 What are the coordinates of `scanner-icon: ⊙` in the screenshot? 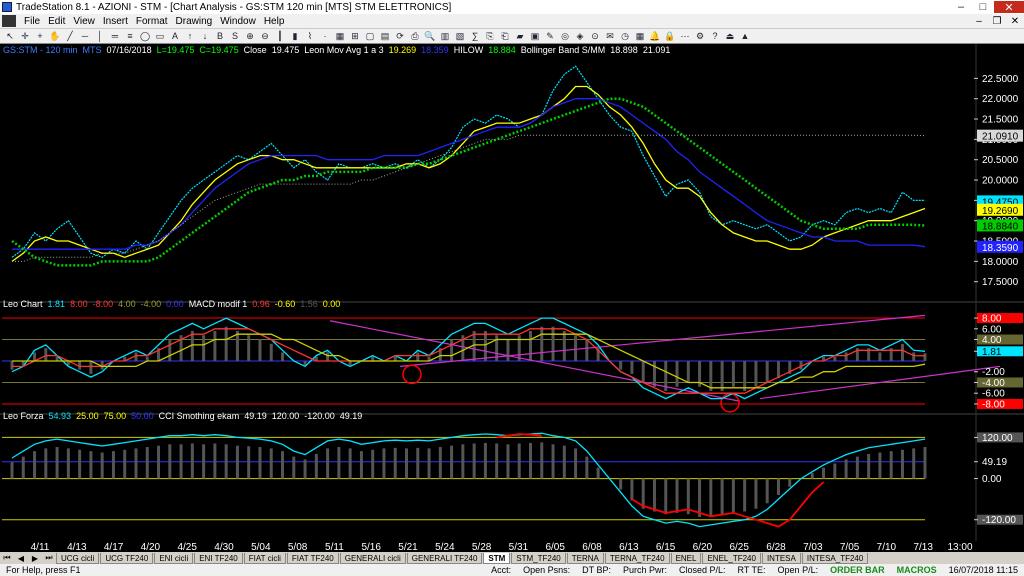 It's located at (595, 36).